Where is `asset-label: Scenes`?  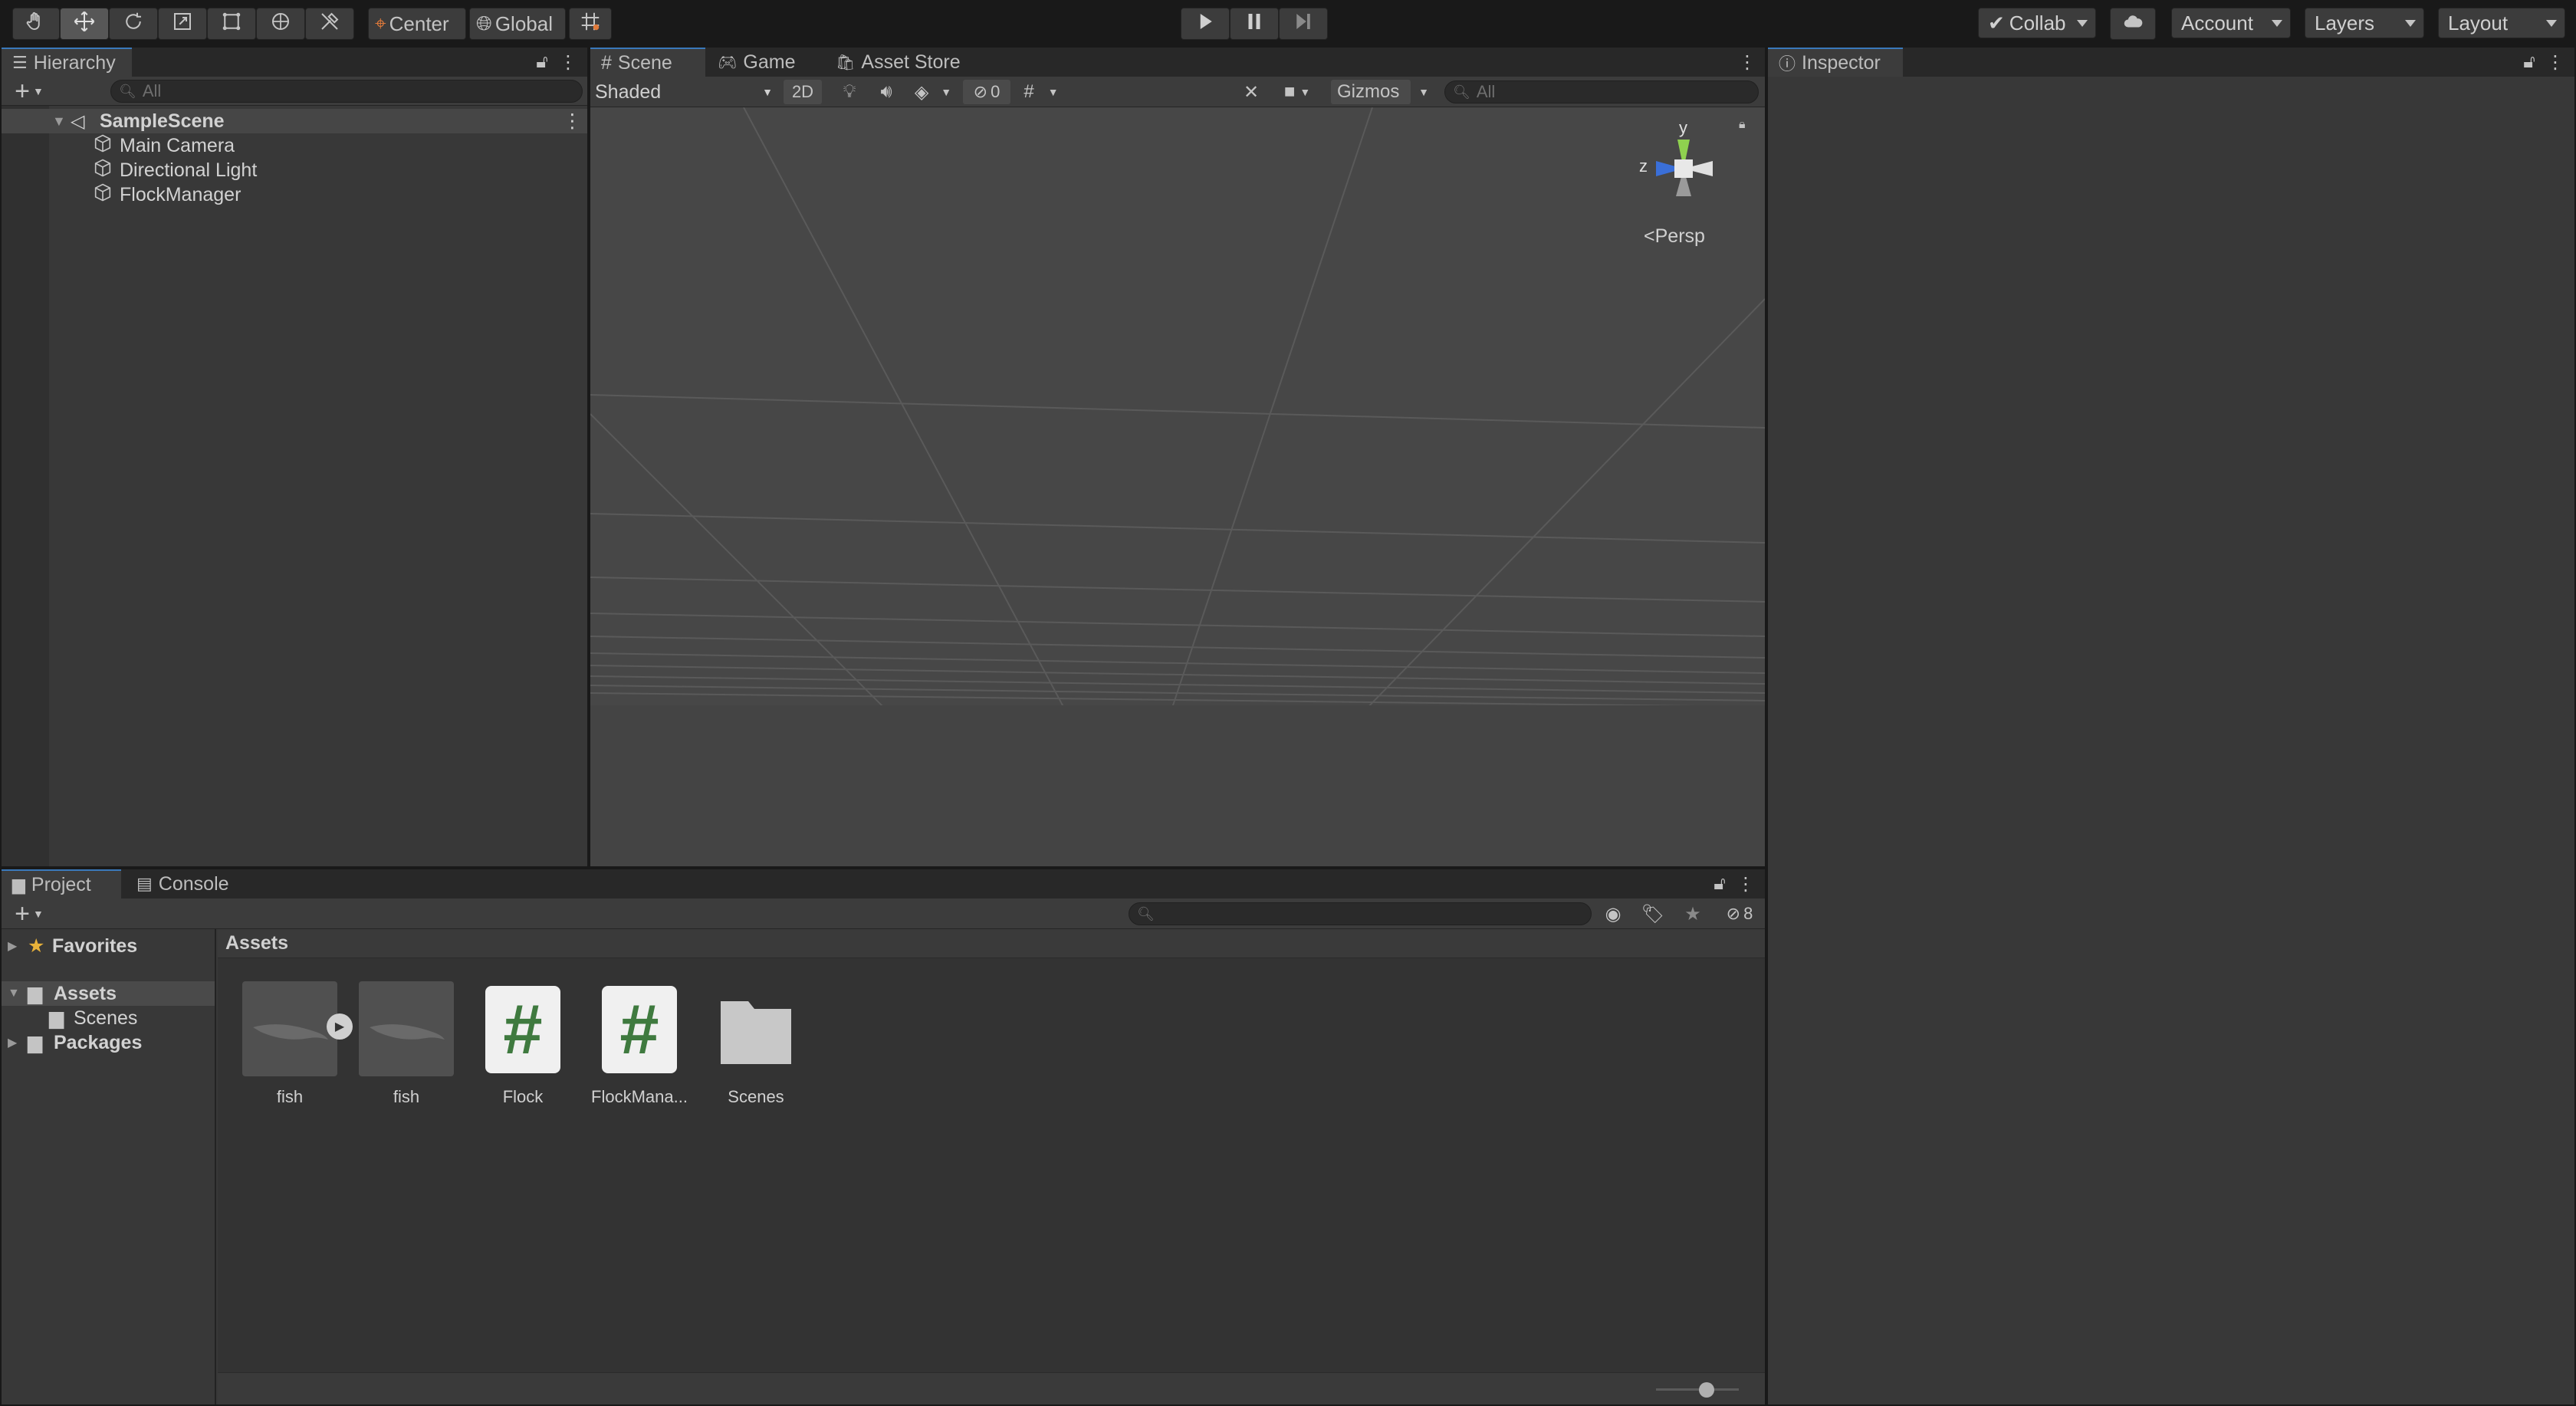 asset-label: Scenes is located at coordinates (756, 1096).